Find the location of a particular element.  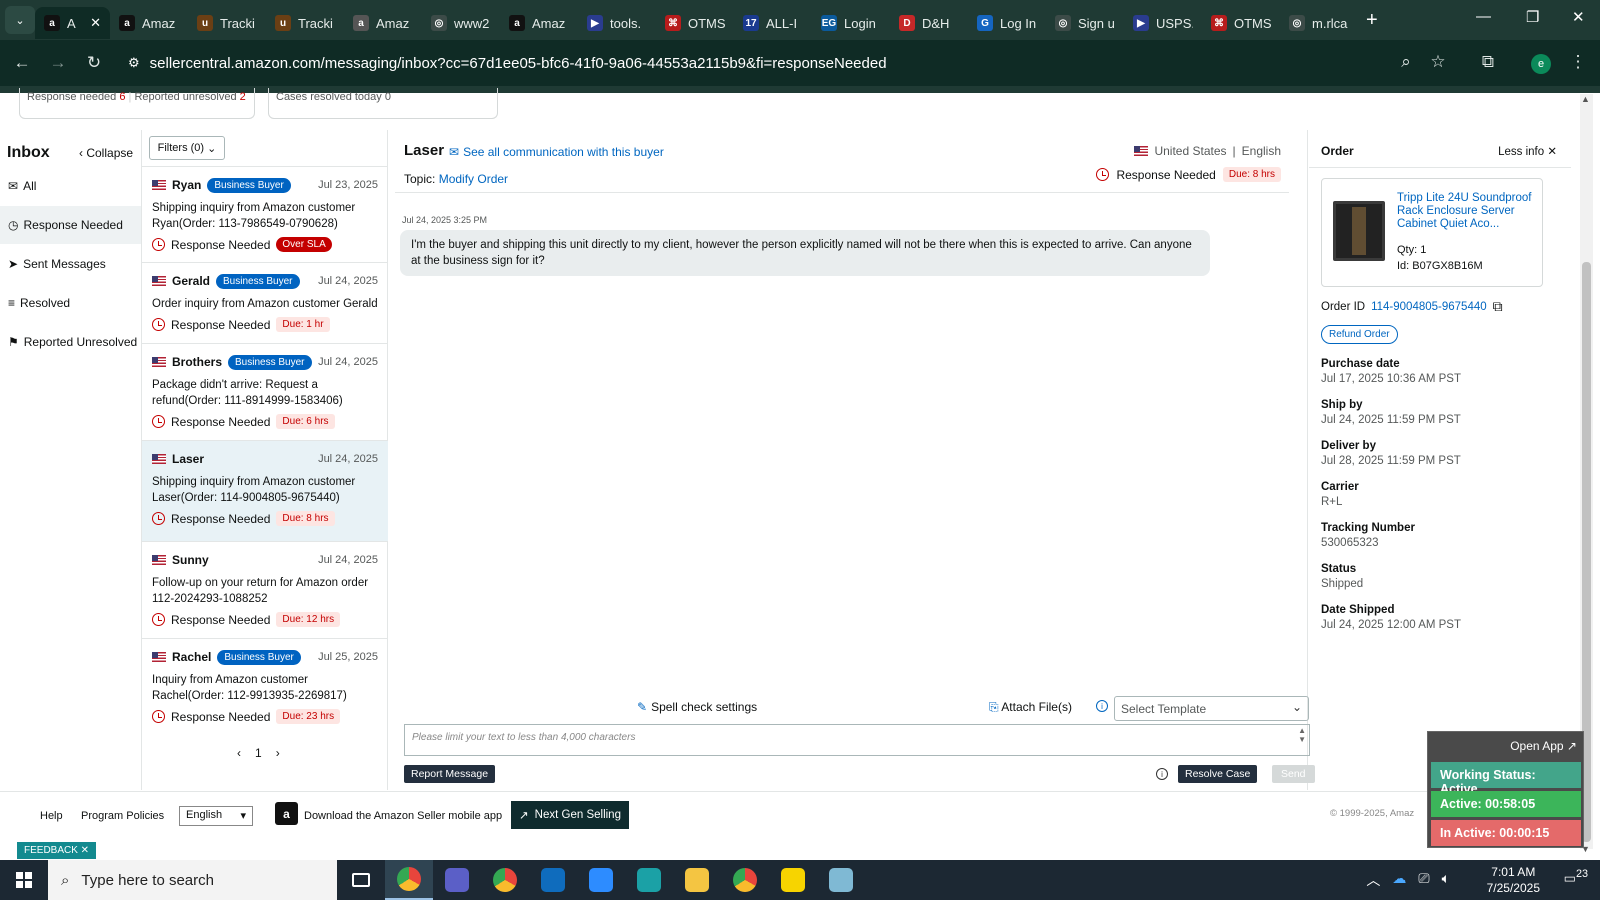

app-diamond-icon is located at coordinates (649, 880).